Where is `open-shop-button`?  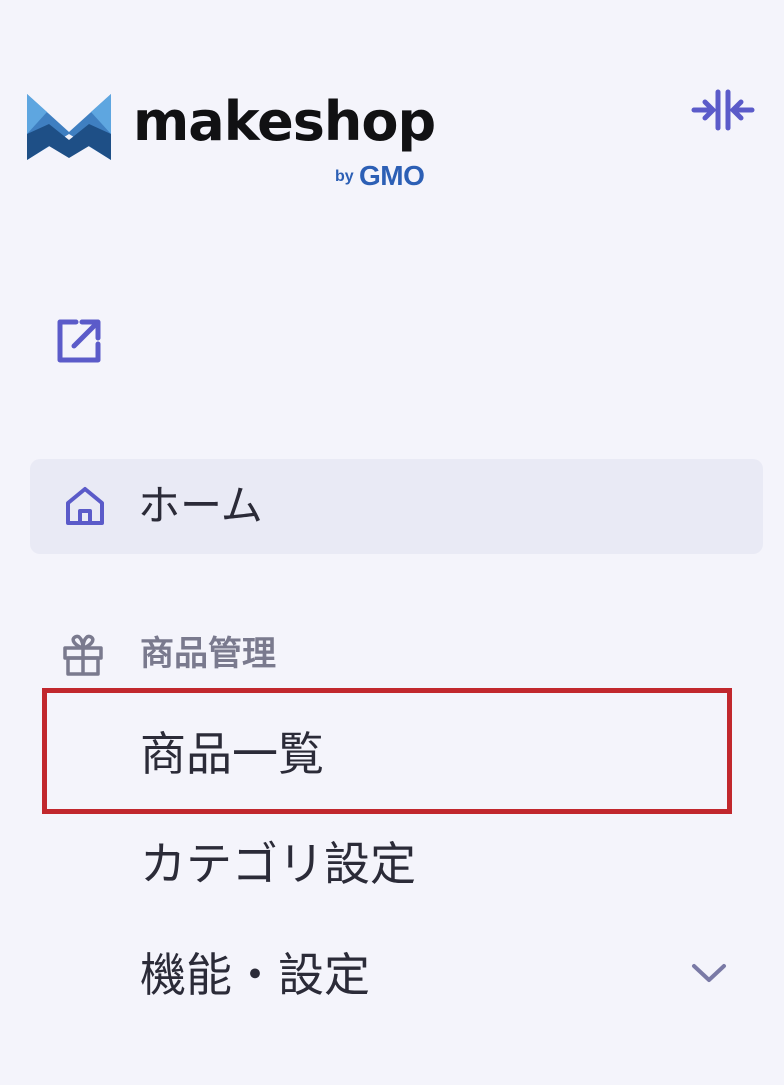 open-shop-button is located at coordinates (79, 341).